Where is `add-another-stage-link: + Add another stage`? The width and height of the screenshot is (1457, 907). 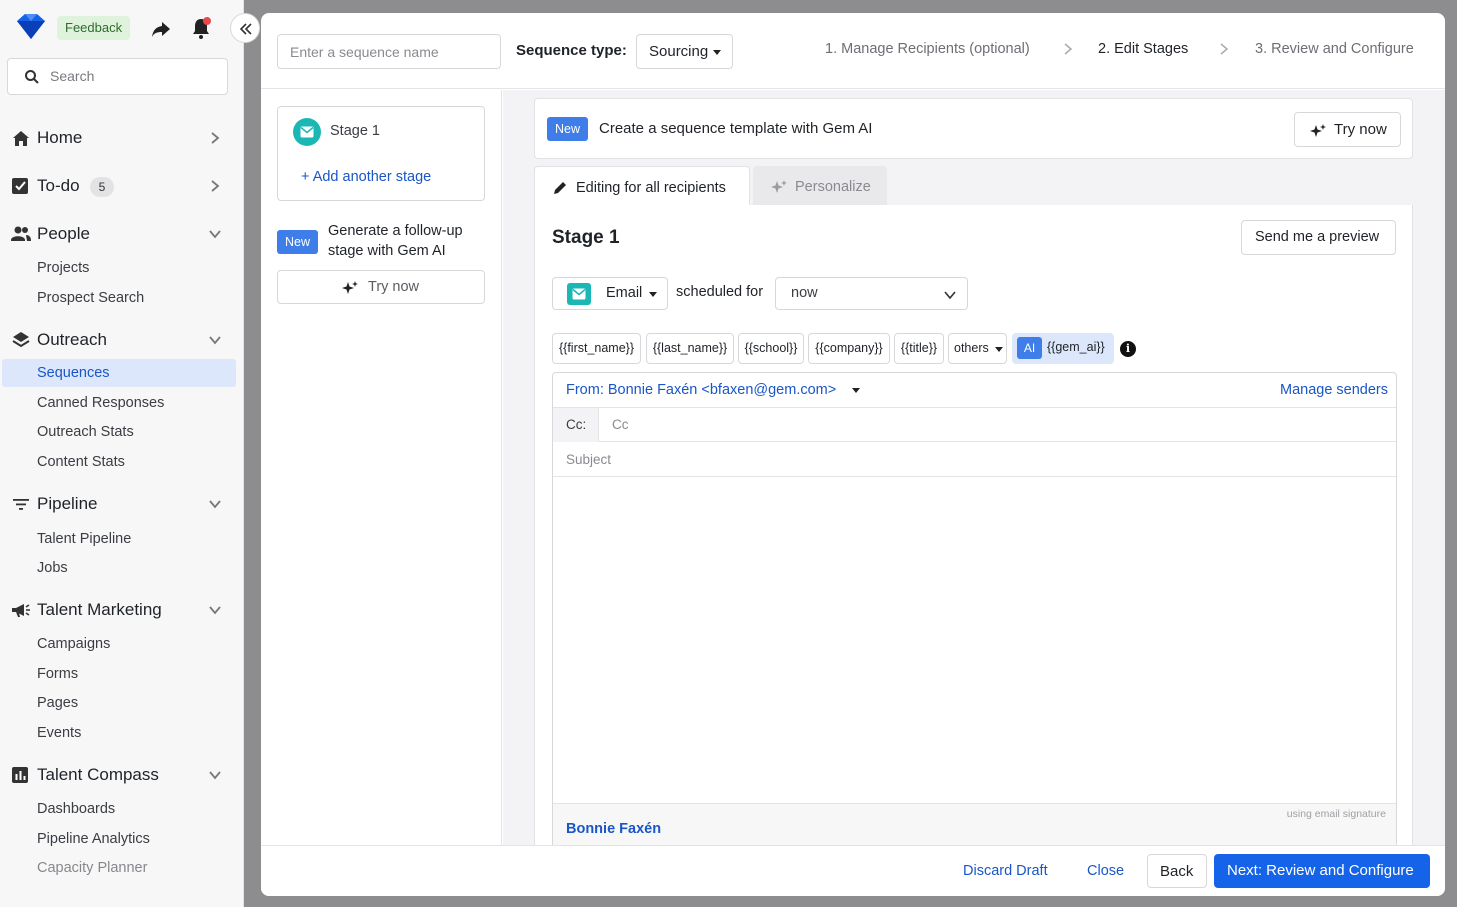 add-another-stage-link: + Add another stage is located at coordinates (366, 177).